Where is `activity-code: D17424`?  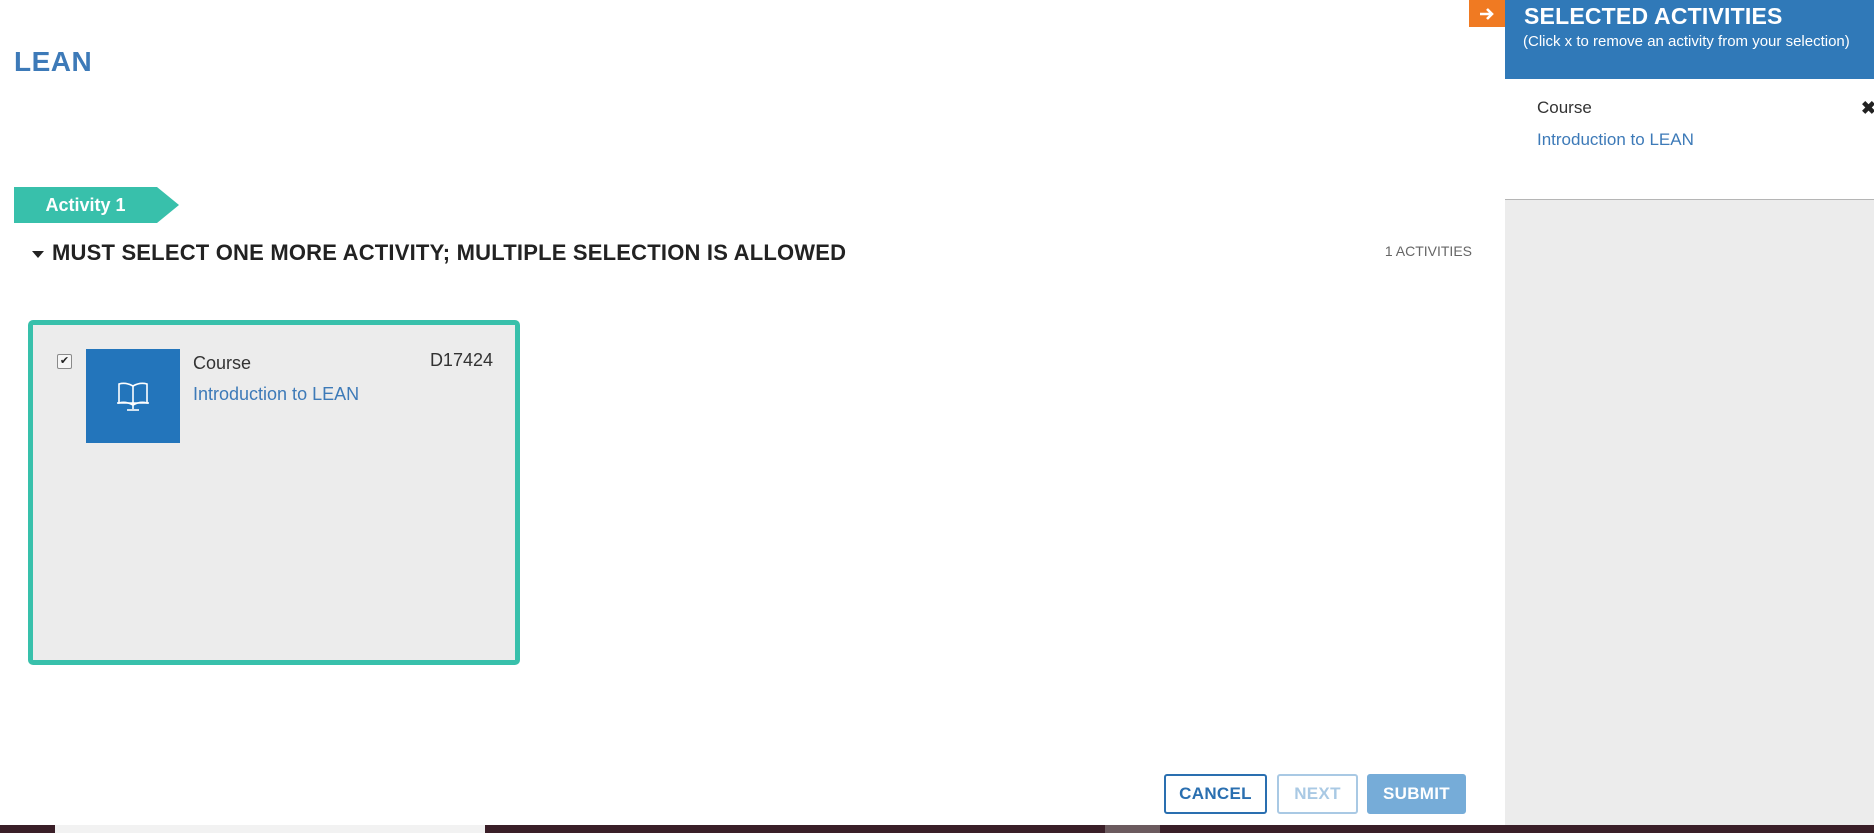
activity-code: D17424 is located at coordinates (461, 360).